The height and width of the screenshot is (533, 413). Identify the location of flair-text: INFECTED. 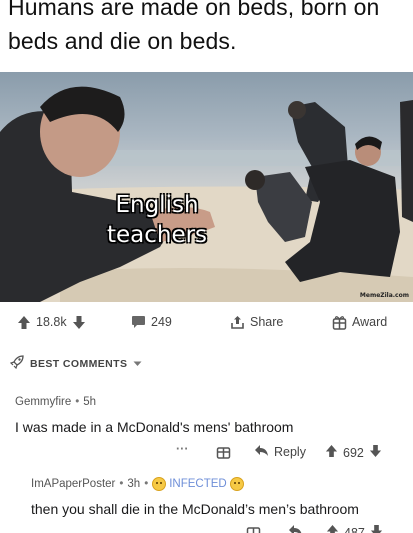
(198, 484).